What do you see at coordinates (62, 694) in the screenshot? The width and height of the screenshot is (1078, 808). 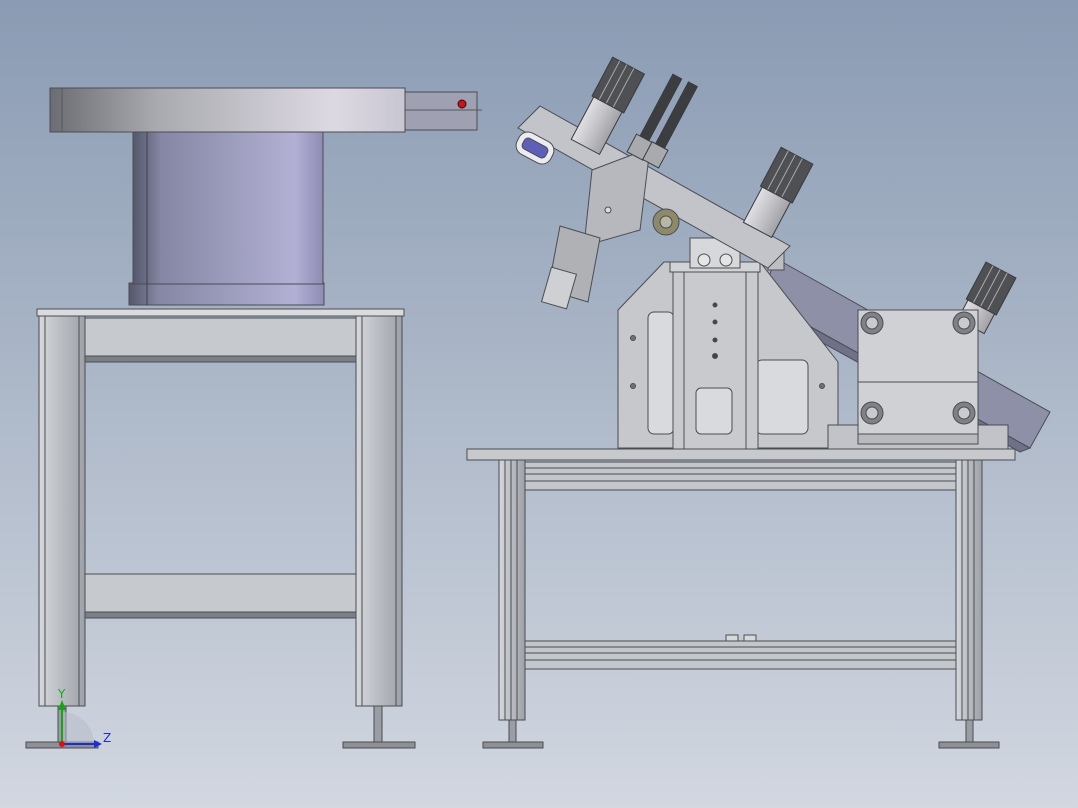 I see `triad-y-label: Y` at bounding box center [62, 694].